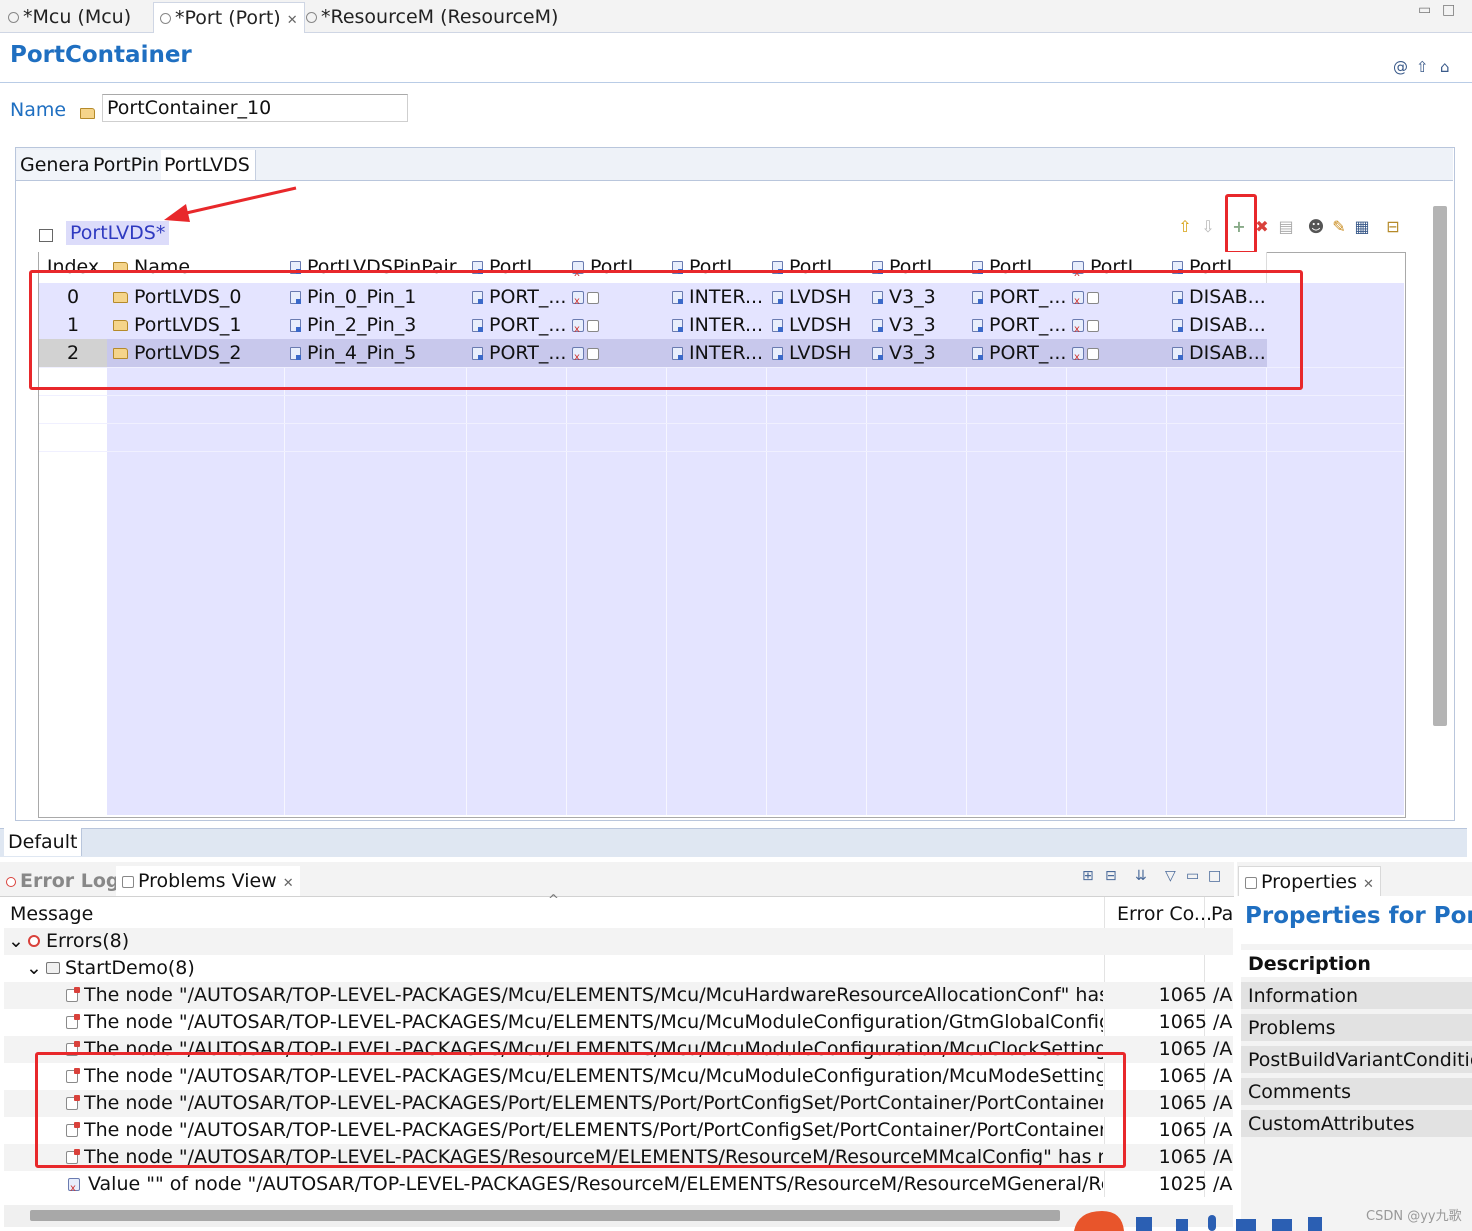 The height and width of the screenshot is (1231, 1472). What do you see at coordinates (1286, 227) in the screenshot?
I see `copy-icon: ▤` at bounding box center [1286, 227].